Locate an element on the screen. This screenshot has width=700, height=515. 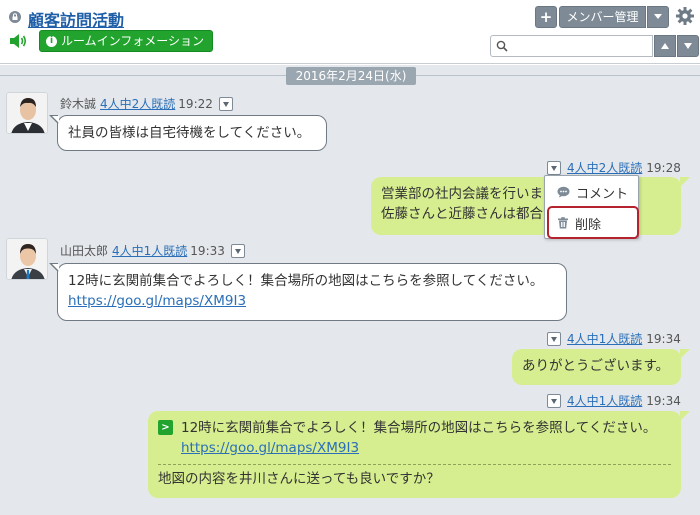
message-time: 19:33 is located at coordinates (207, 250).